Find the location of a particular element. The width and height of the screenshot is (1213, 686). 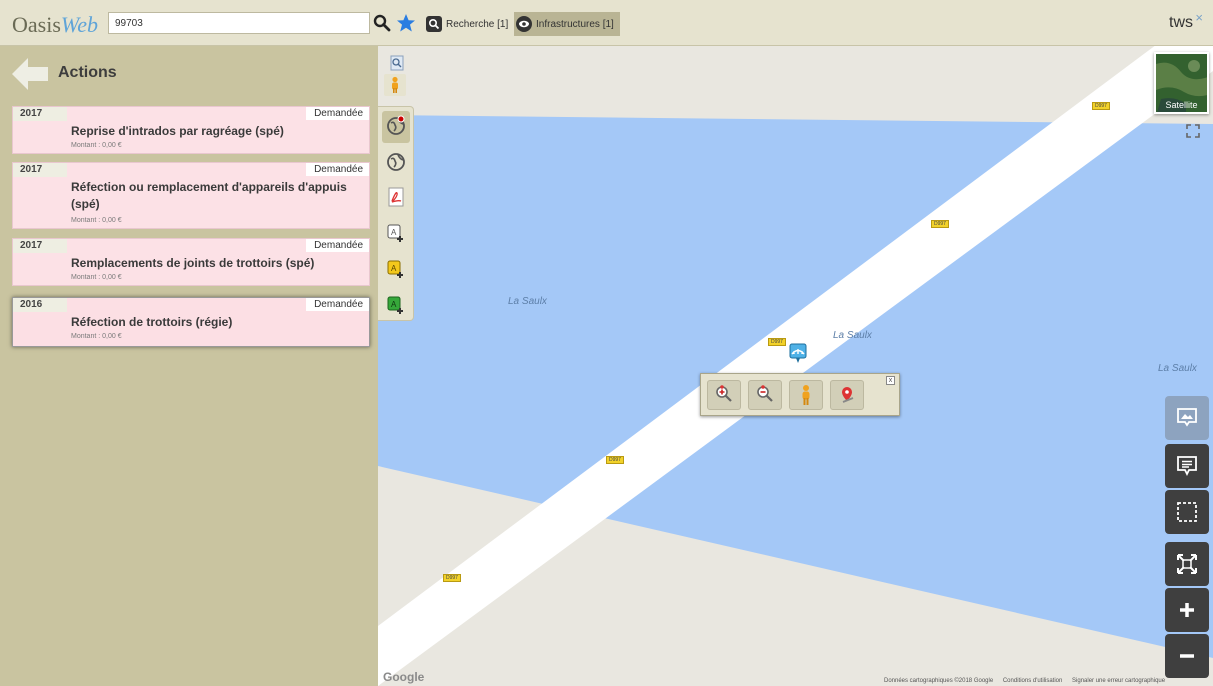

globe-layer-icon is located at coordinates (396, 161).